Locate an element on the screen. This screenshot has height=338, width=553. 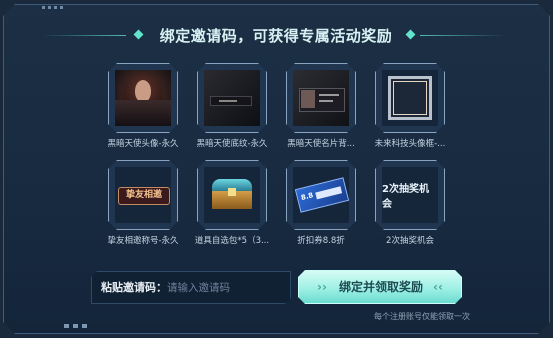
invite-code-label: 粘贴邀请码： is located at coordinates (134, 287).